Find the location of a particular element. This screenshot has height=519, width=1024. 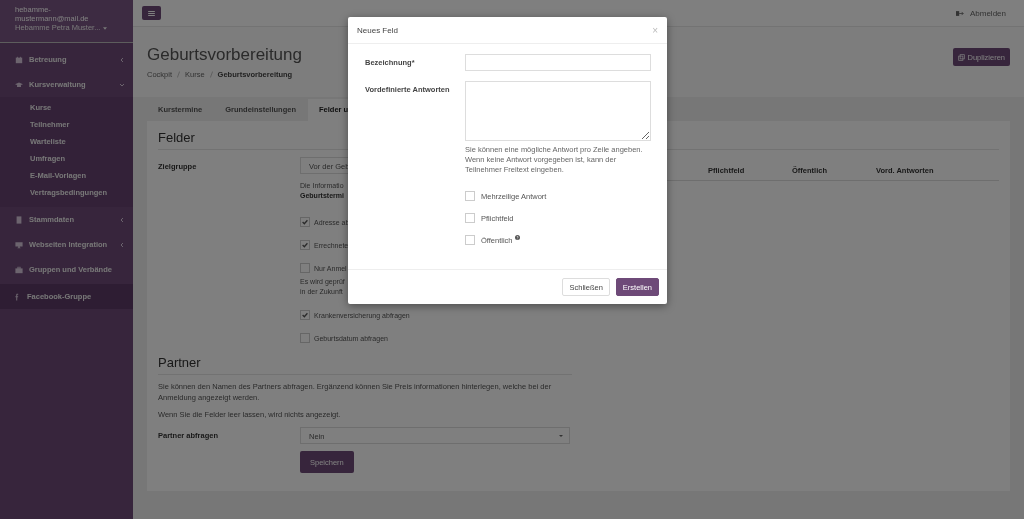

briefcase-icon is located at coordinates (19, 269).